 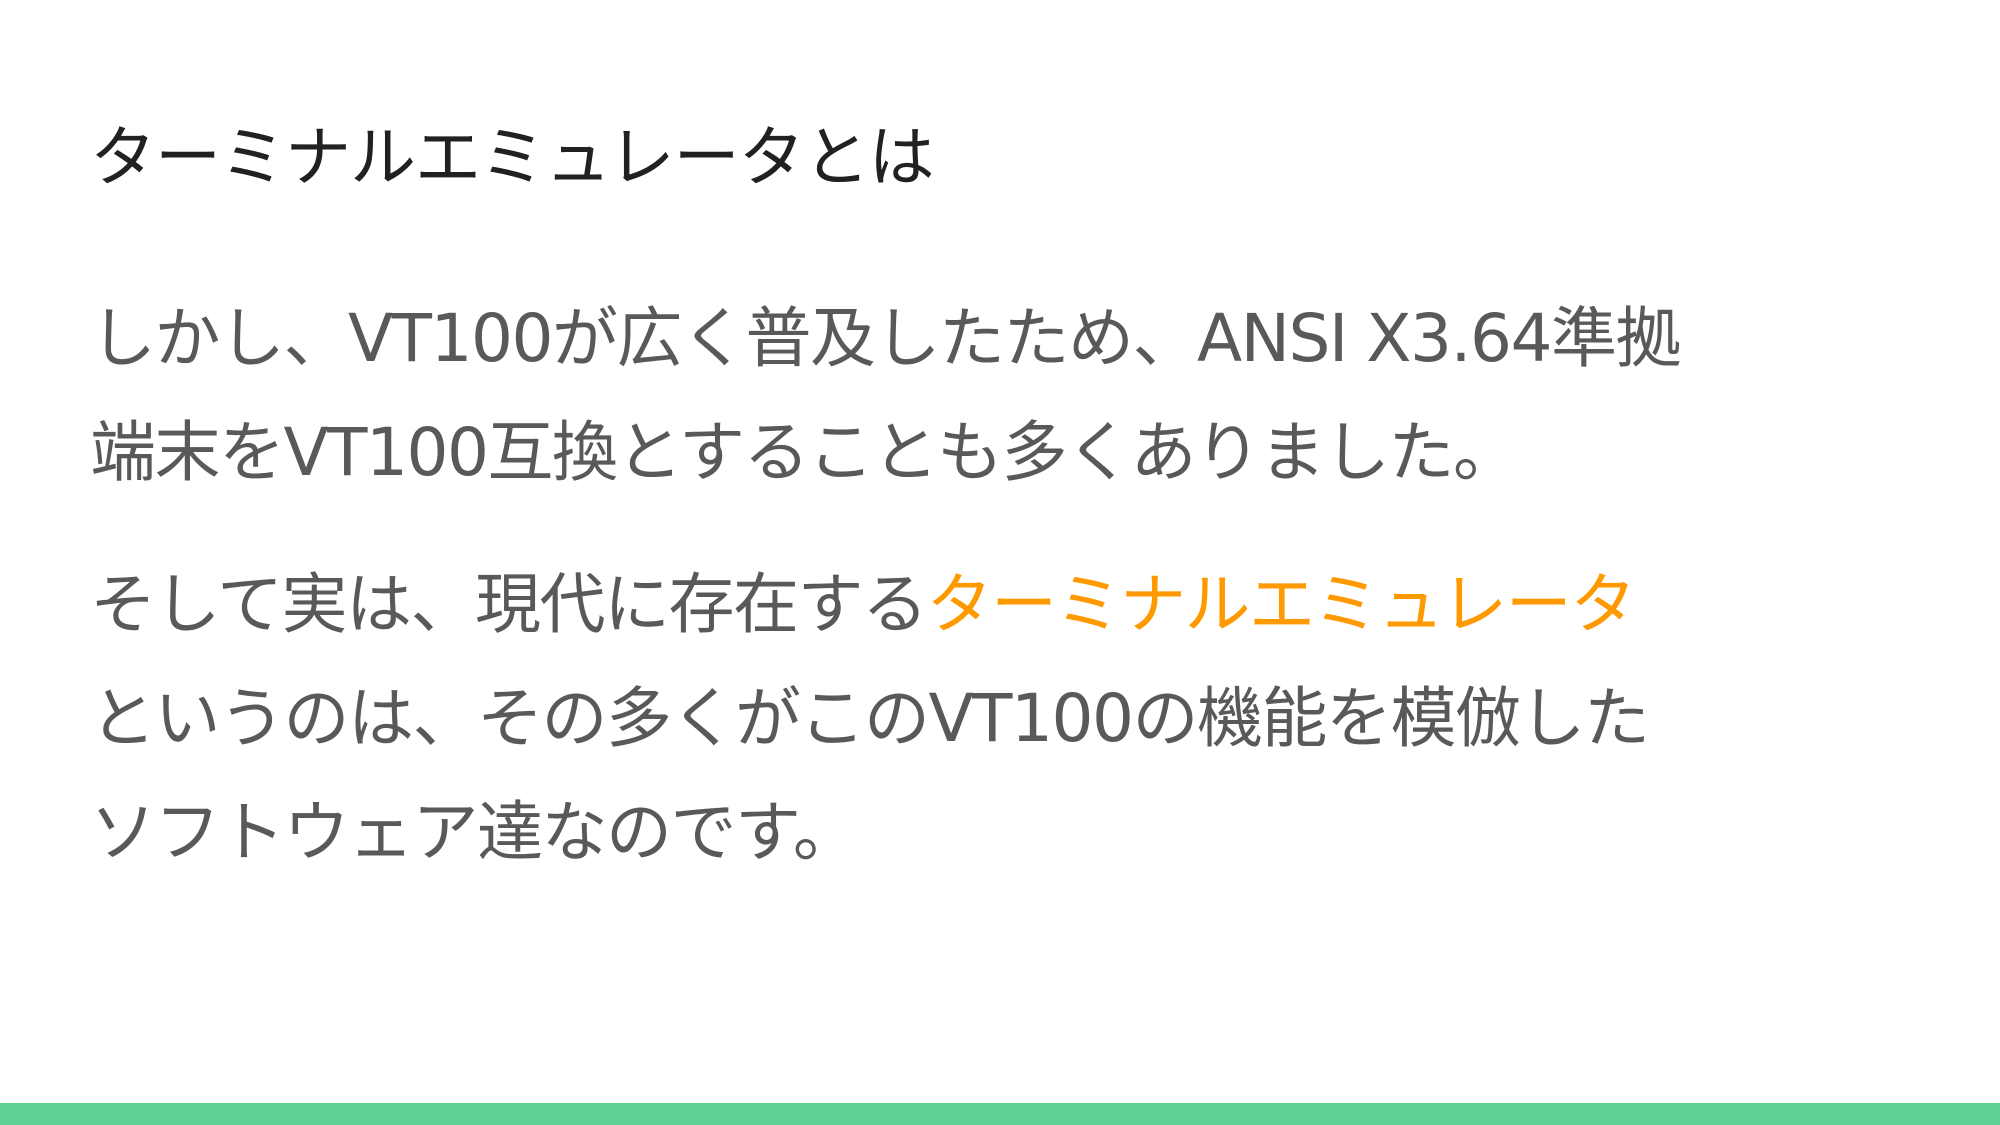 I want to click on paragraph-1-line-1: しかし、VT100が広く普及したため、ANSI X3.64準拠, so click(x=885, y=338).